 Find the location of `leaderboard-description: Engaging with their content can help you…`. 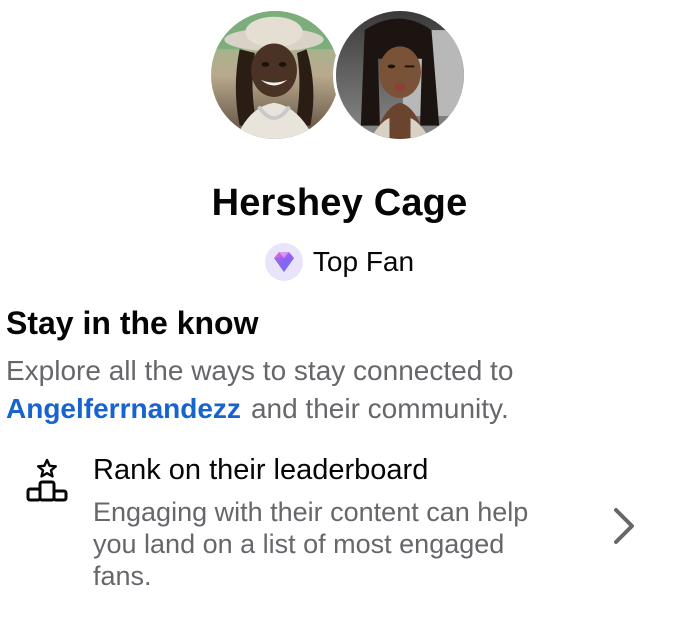

leaderboard-description: Engaging with their content can help you… is located at coordinates (311, 544).